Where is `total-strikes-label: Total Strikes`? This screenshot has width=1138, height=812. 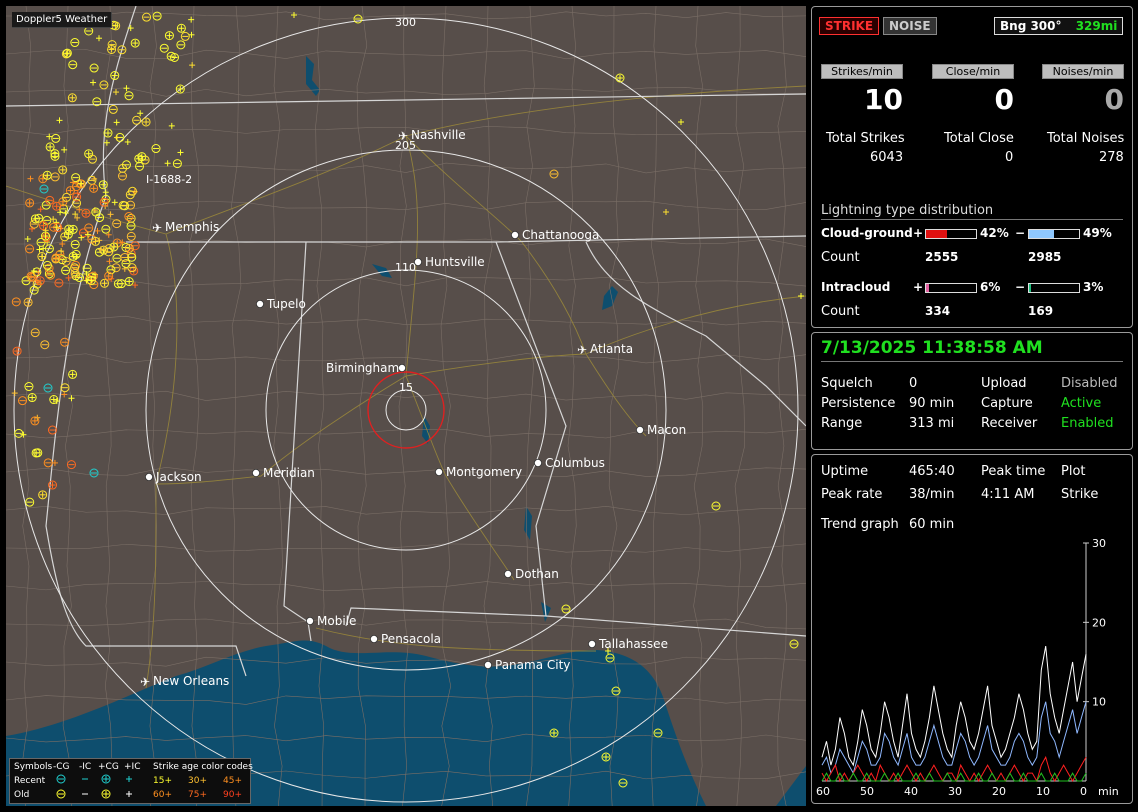
total-strikes-label: Total Strikes is located at coordinates (865, 138).